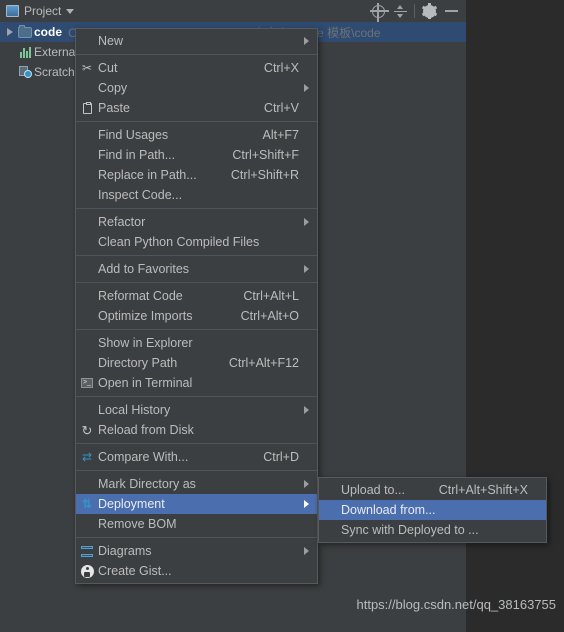 Image resolution: width=564 pixels, height=632 pixels. Describe the element at coordinates (429, 11) in the screenshot. I see `settings-gear-icon` at that location.